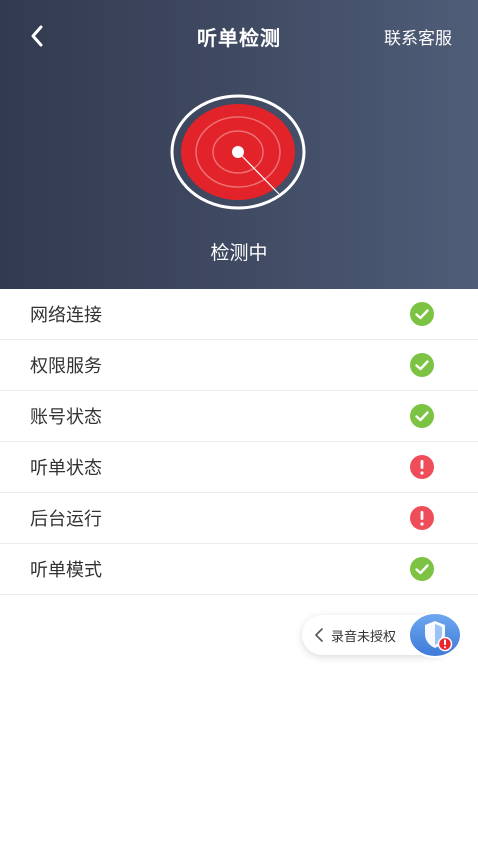 Image resolution: width=478 pixels, height=850 pixels. What do you see at coordinates (66, 468) in the screenshot?
I see `check-label: 听单状态` at bounding box center [66, 468].